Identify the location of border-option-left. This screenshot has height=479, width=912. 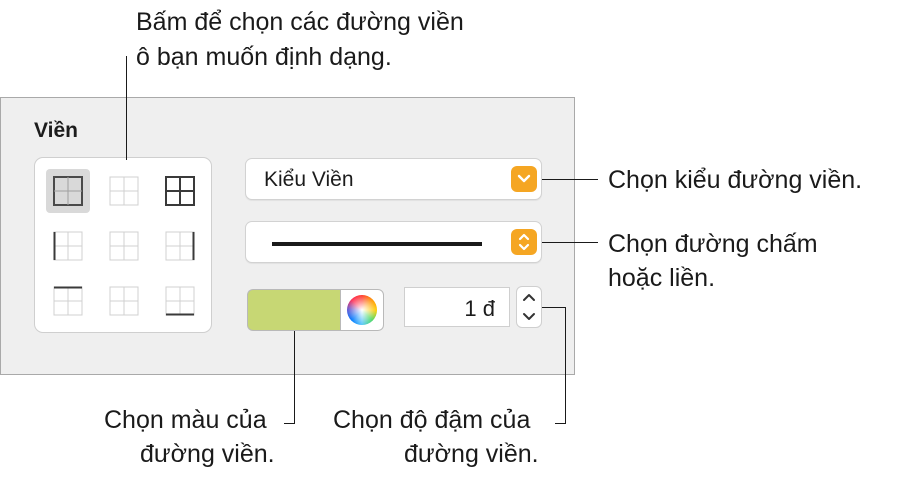
(68, 246).